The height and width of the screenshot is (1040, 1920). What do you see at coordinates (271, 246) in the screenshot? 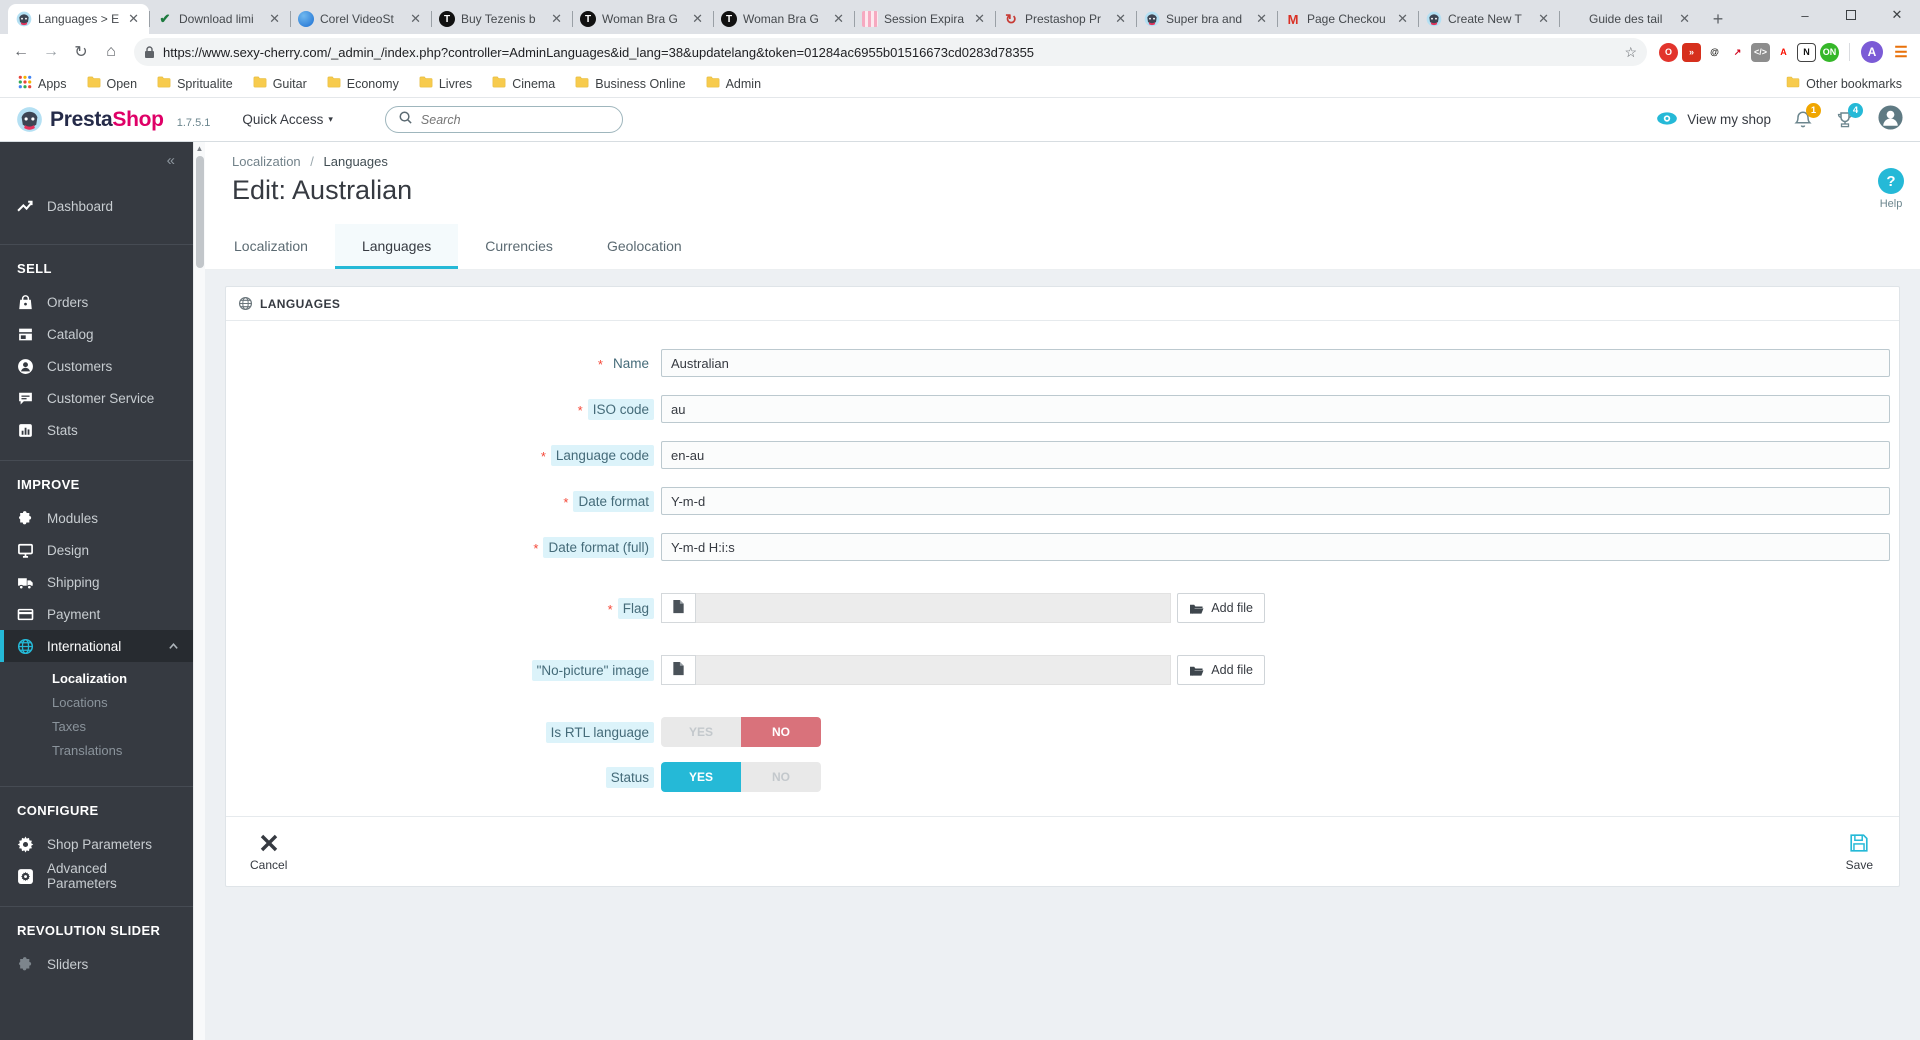
I see `tab-localization: Localization` at bounding box center [271, 246].